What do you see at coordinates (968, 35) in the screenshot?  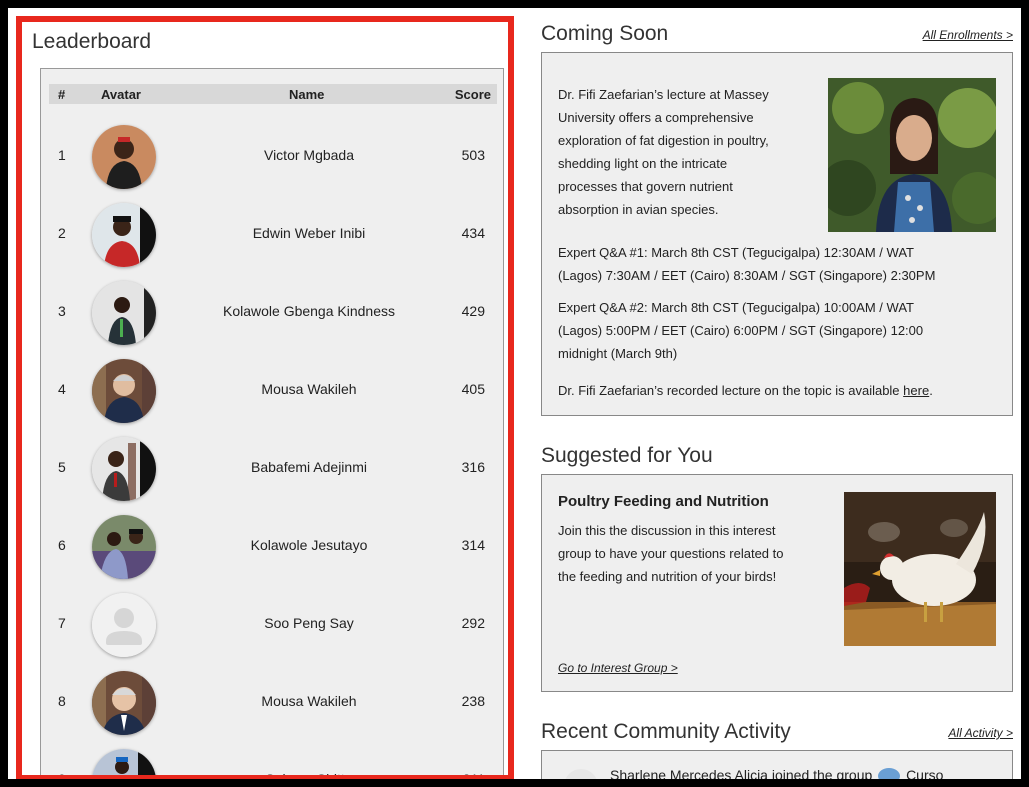 I see `all-enrollments-link: All Enrollments >` at bounding box center [968, 35].